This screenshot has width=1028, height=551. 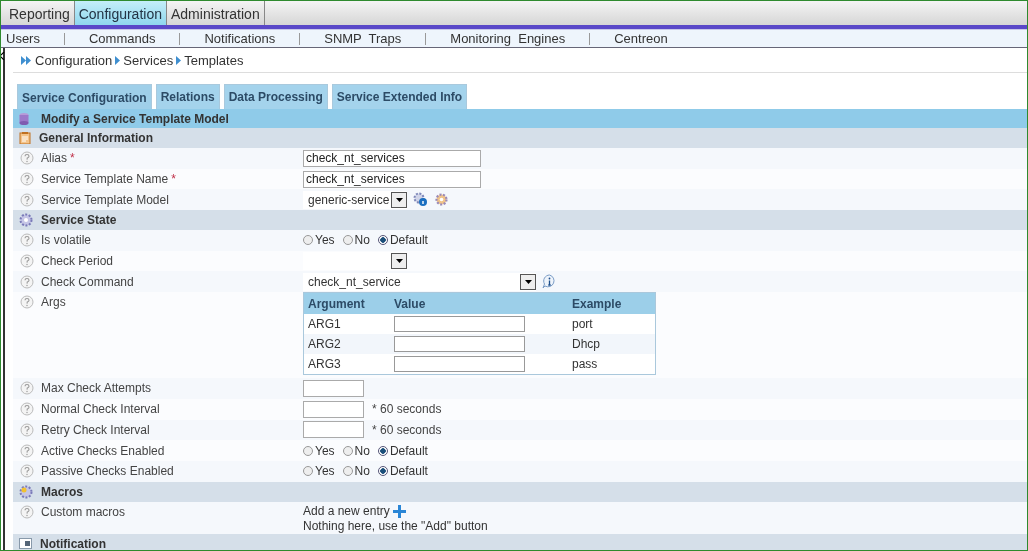 What do you see at coordinates (612, 303) in the screenshot?
I see `column-header: Example` at bounding box center [612, 303].